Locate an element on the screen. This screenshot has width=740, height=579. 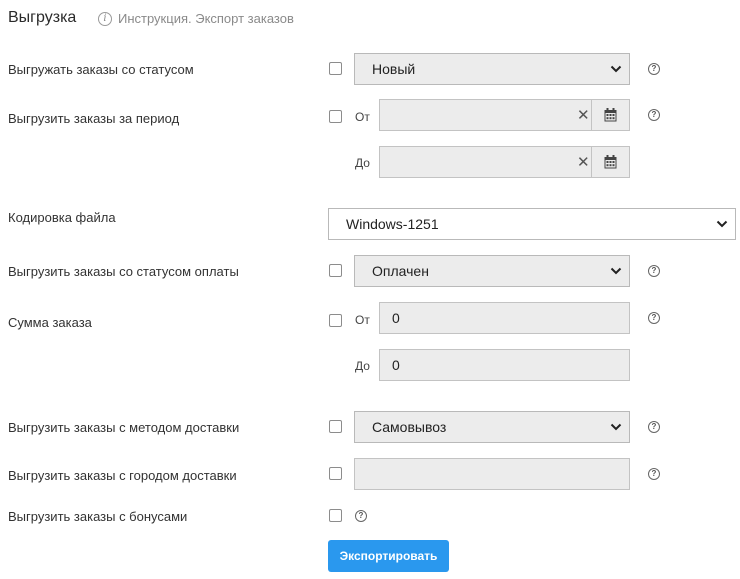
bonuses-help-icon: ? is located at coordinates (361, 516).